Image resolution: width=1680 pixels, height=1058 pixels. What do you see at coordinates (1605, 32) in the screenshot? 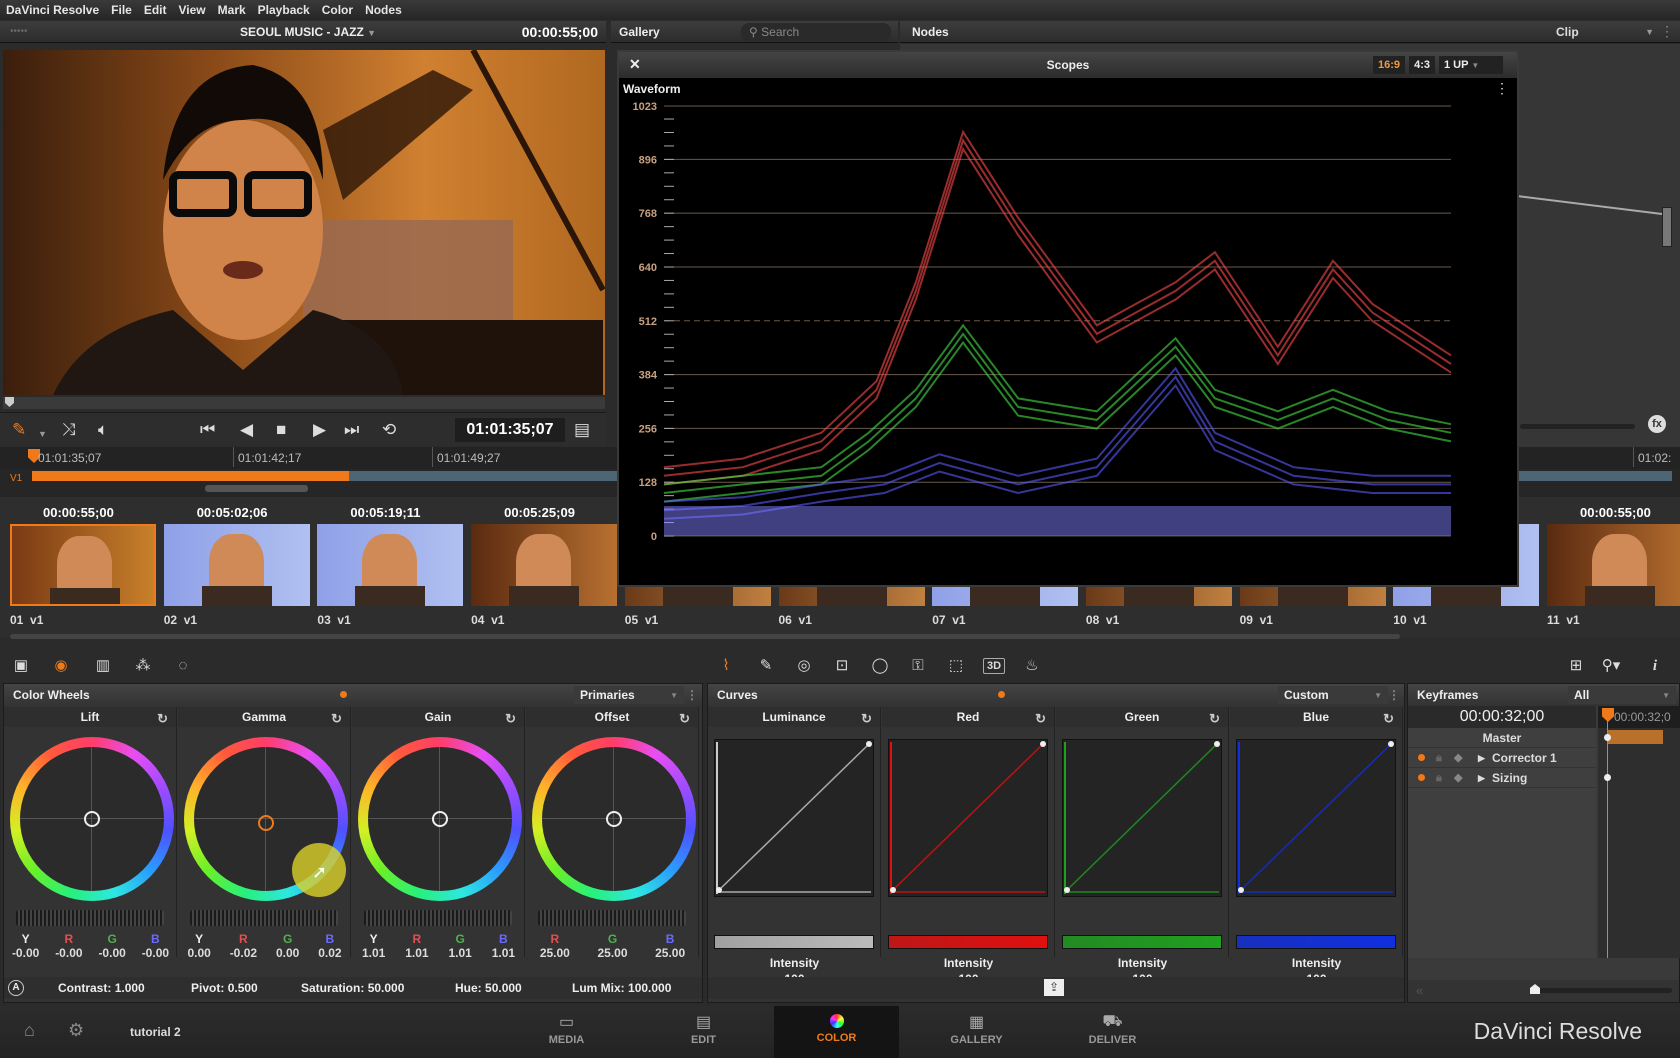
I see `nodes-mode-dropdown: Clip ▼` at bounding box center [1605, 32].